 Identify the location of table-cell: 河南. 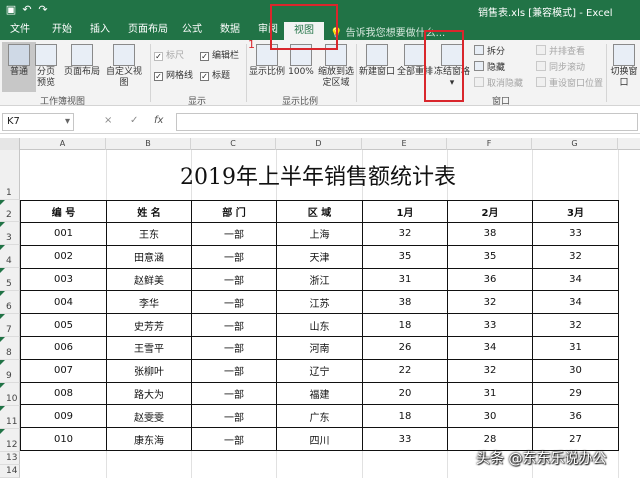
(319, 347).